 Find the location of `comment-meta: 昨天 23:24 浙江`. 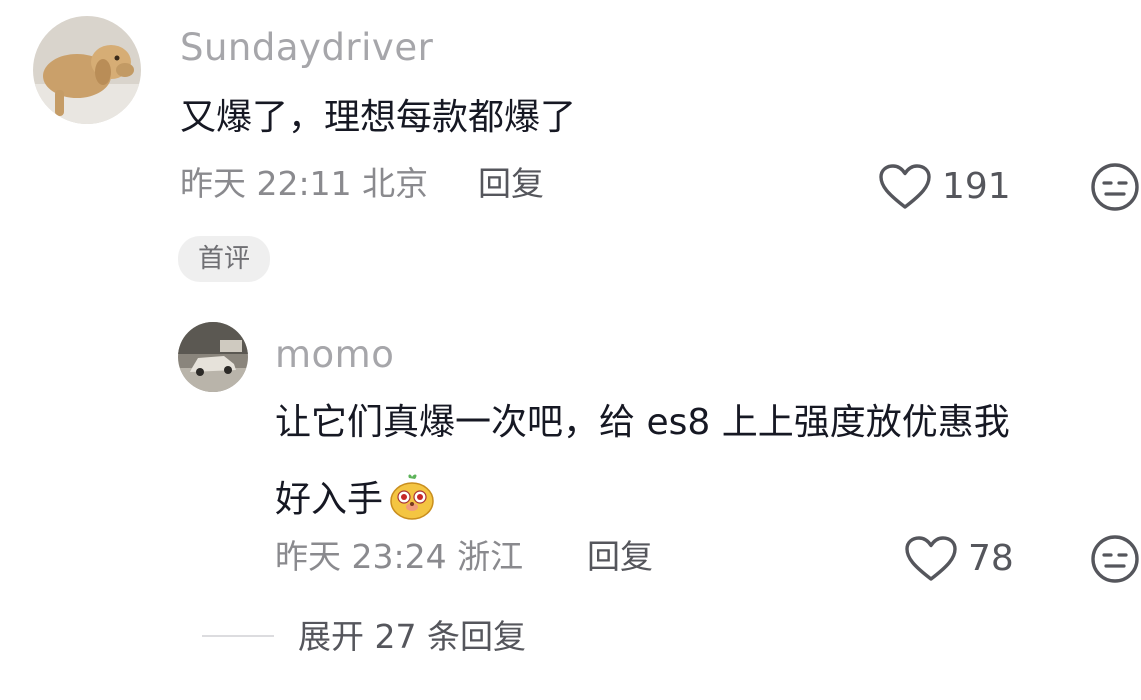

comment-meta: 昨天 23:24 浙江 is located at coordinates (399, 556).